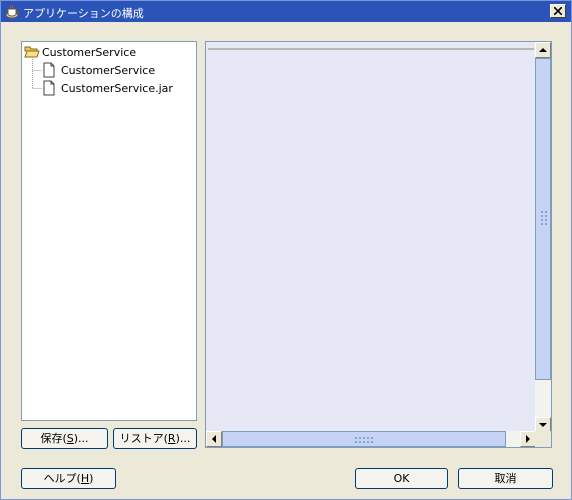 The width and height of the screenshot is (572, 500). Describe the element at coordinates (85, 478) in the screenshot. I see `help-mnemonic: H` at that location.